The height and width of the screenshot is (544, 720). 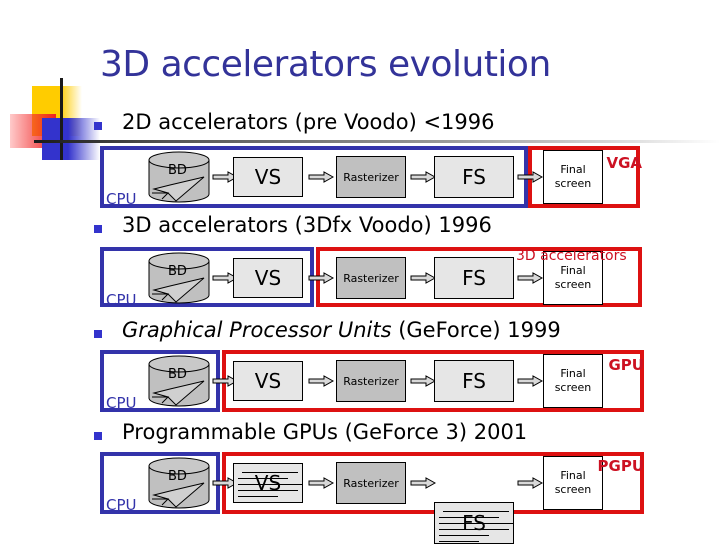 I want to click on bullet-rest-part: (GeForce) 1999, so click(x=476, y=330).